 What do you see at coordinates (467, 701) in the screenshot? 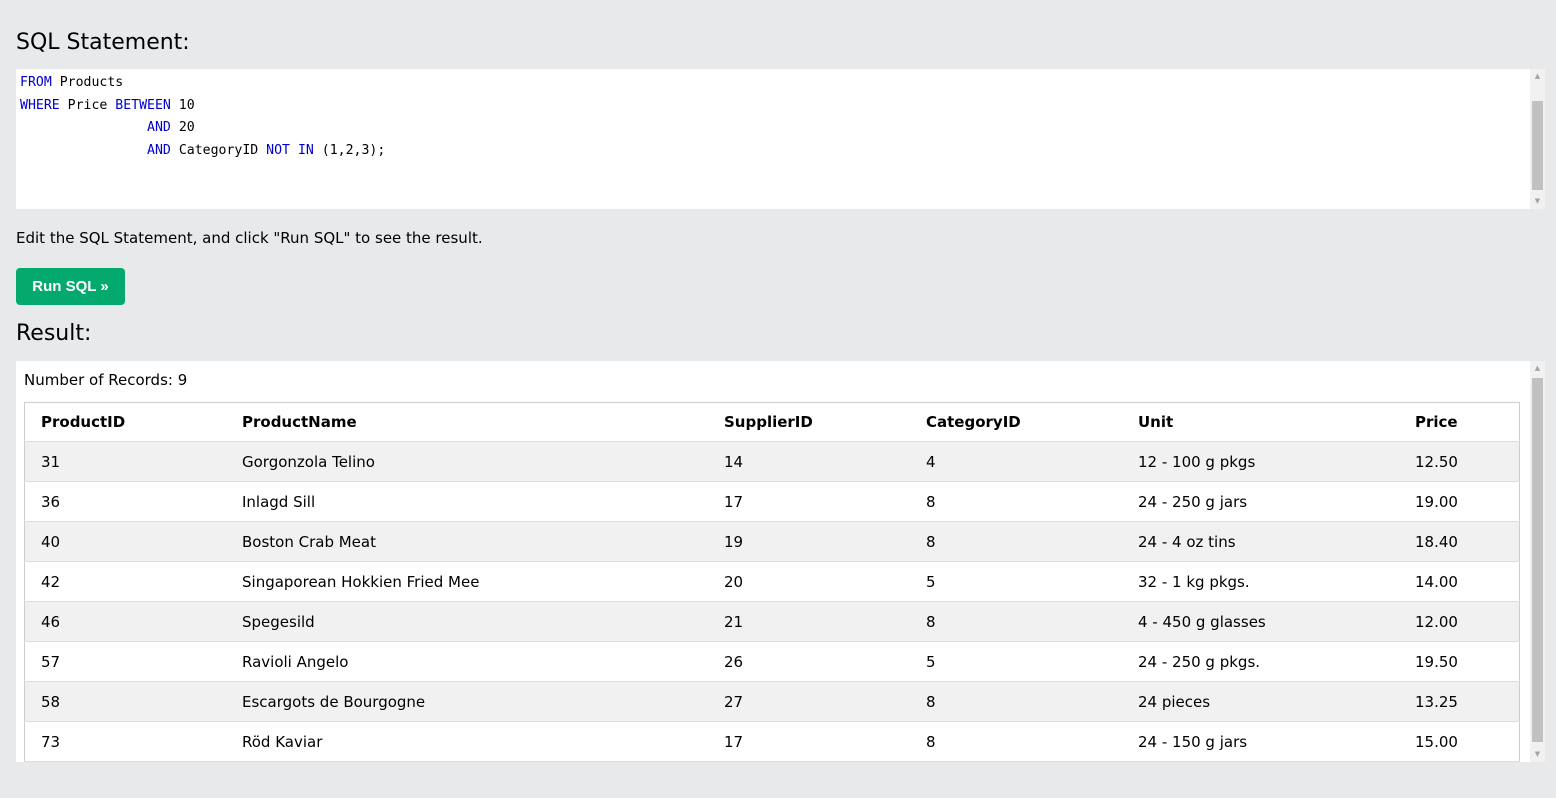
I see `table-cell: Escargots de Bourgogne` at bounding box center [467, 701].